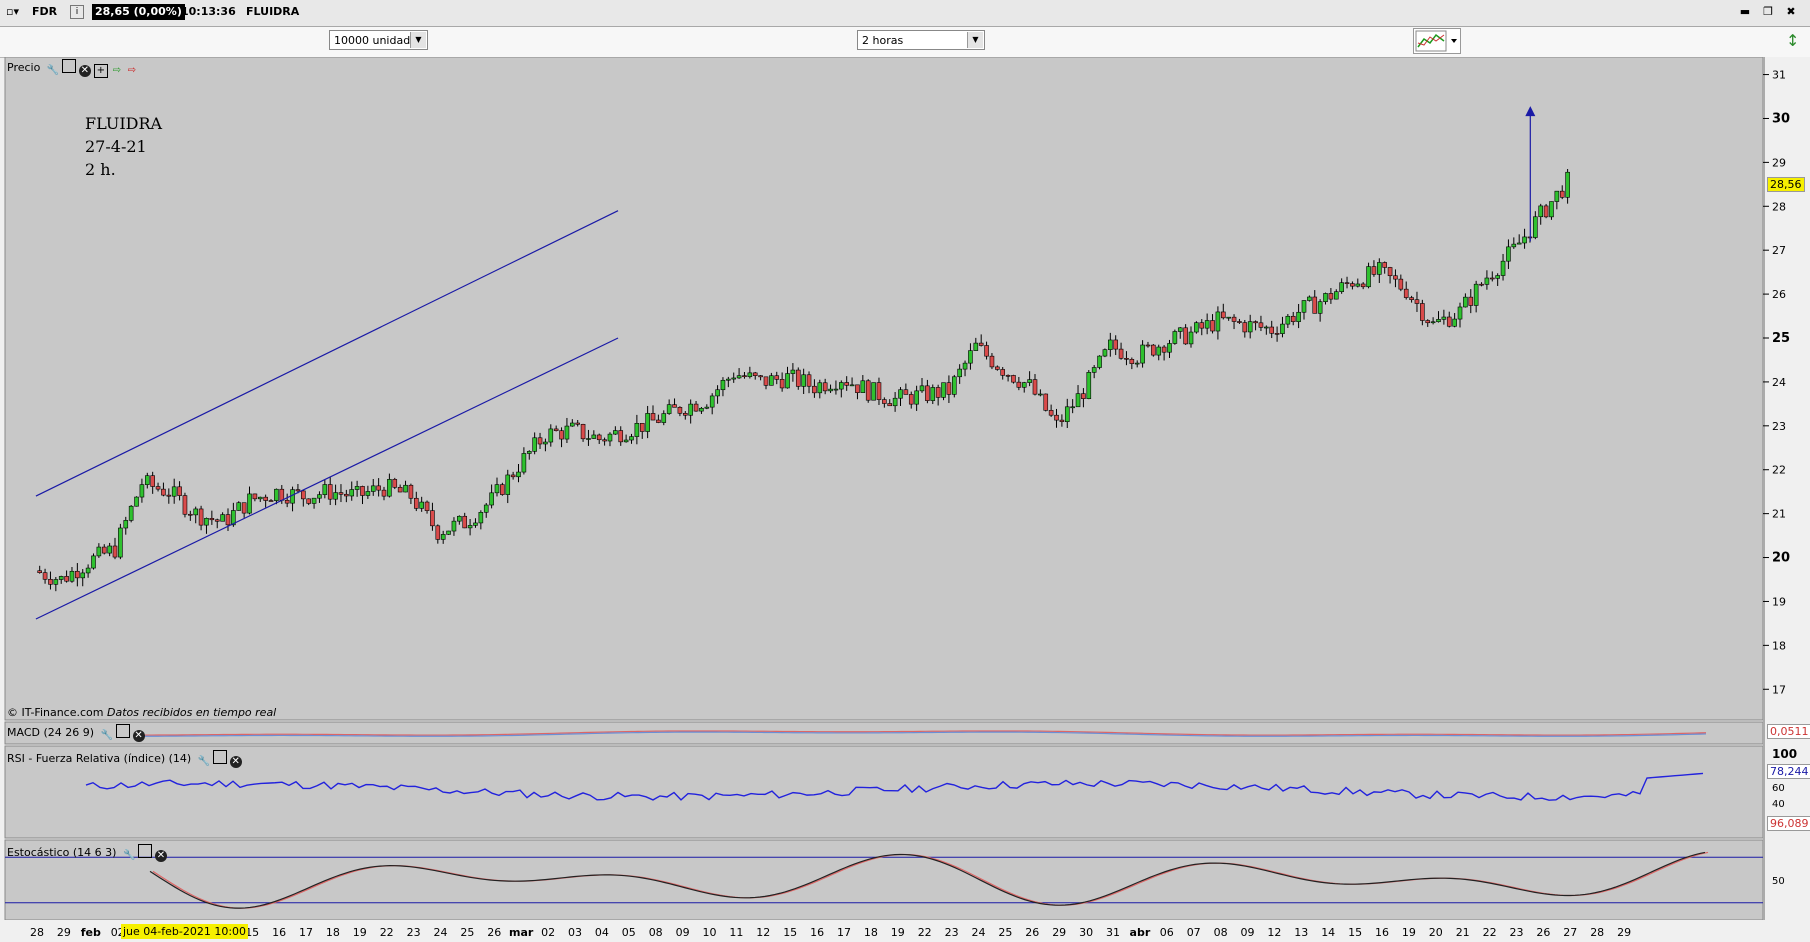  What do you see at coordinates (1517, 932) in the screenshot?
I see `x-tick-label: 23` at bounding box center [1517, 932].